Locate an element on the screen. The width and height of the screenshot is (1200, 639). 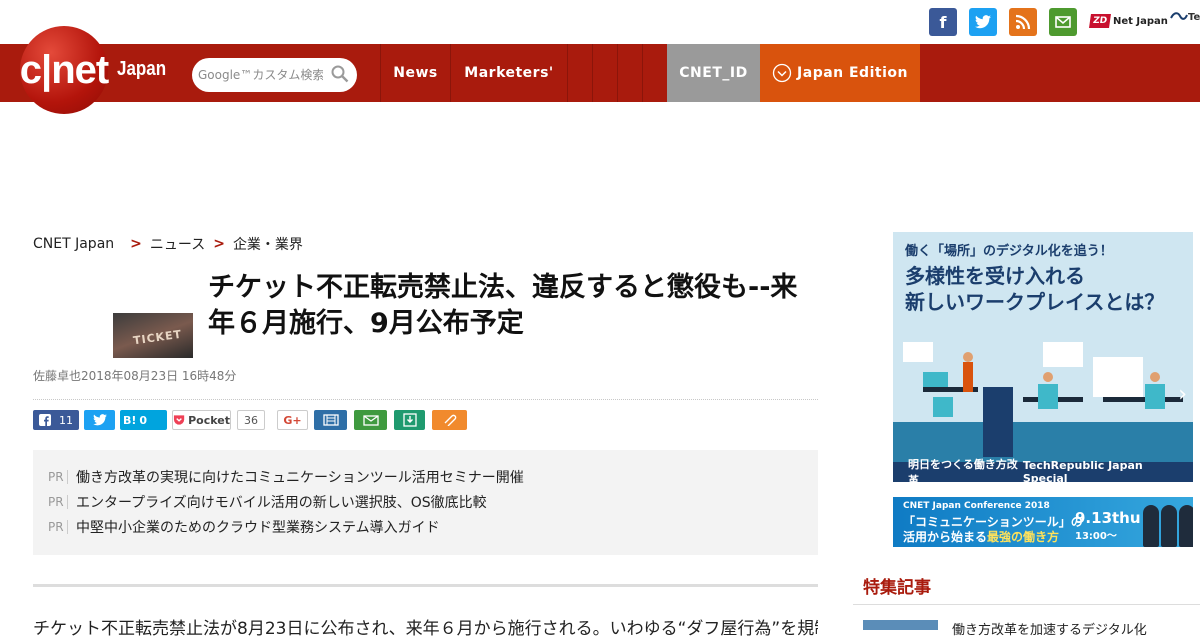
search-box is located at coordinates (274, 75).